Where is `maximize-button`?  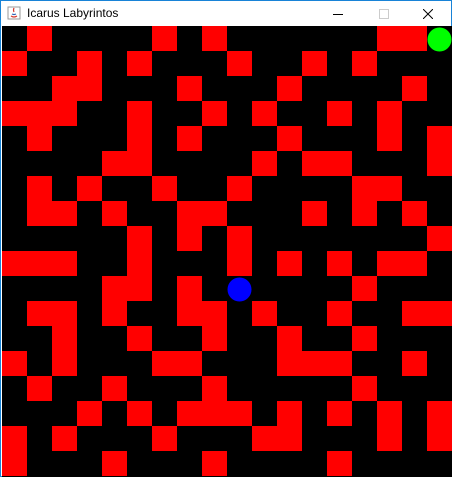
maximize-button is located at coordinates (384, 13).